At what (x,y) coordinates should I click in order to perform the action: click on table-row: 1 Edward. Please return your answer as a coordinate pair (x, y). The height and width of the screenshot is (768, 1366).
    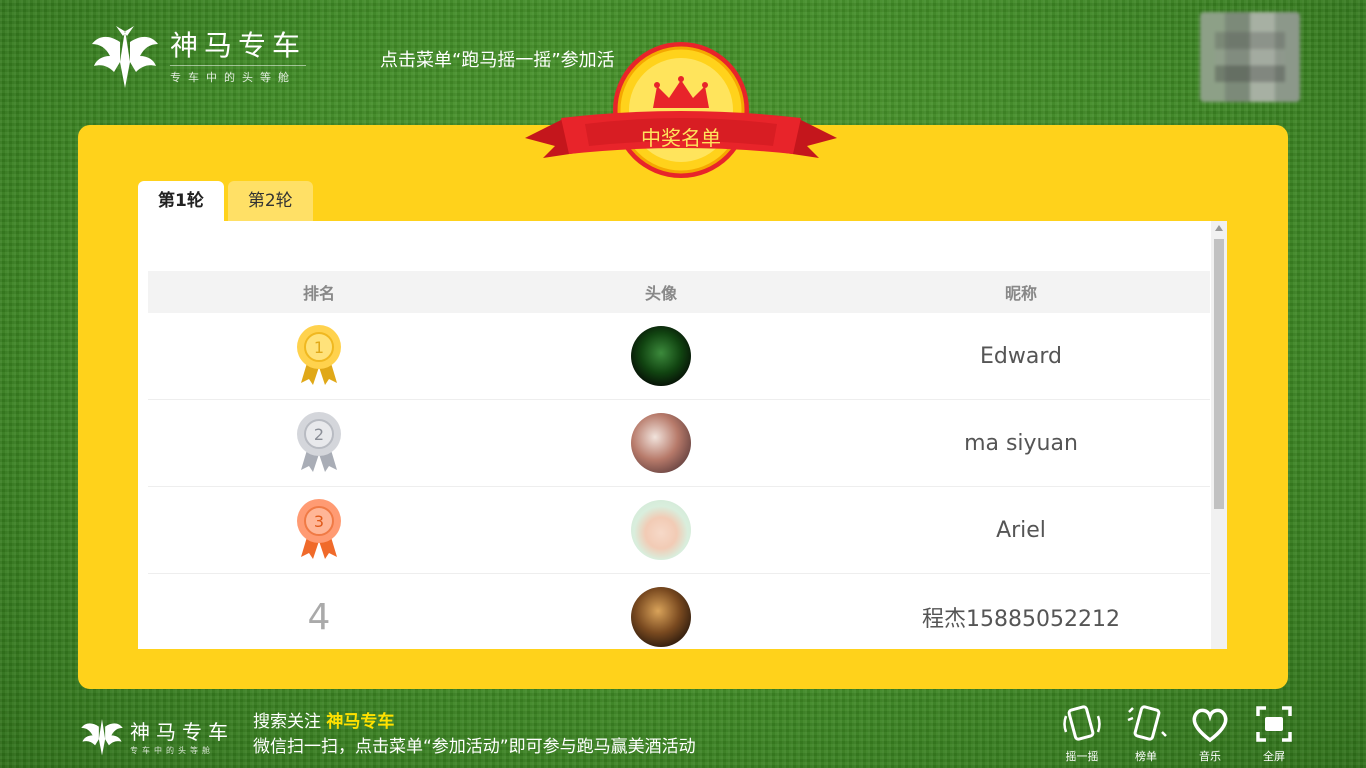
    Looking at the image, I should click on (679, 356).